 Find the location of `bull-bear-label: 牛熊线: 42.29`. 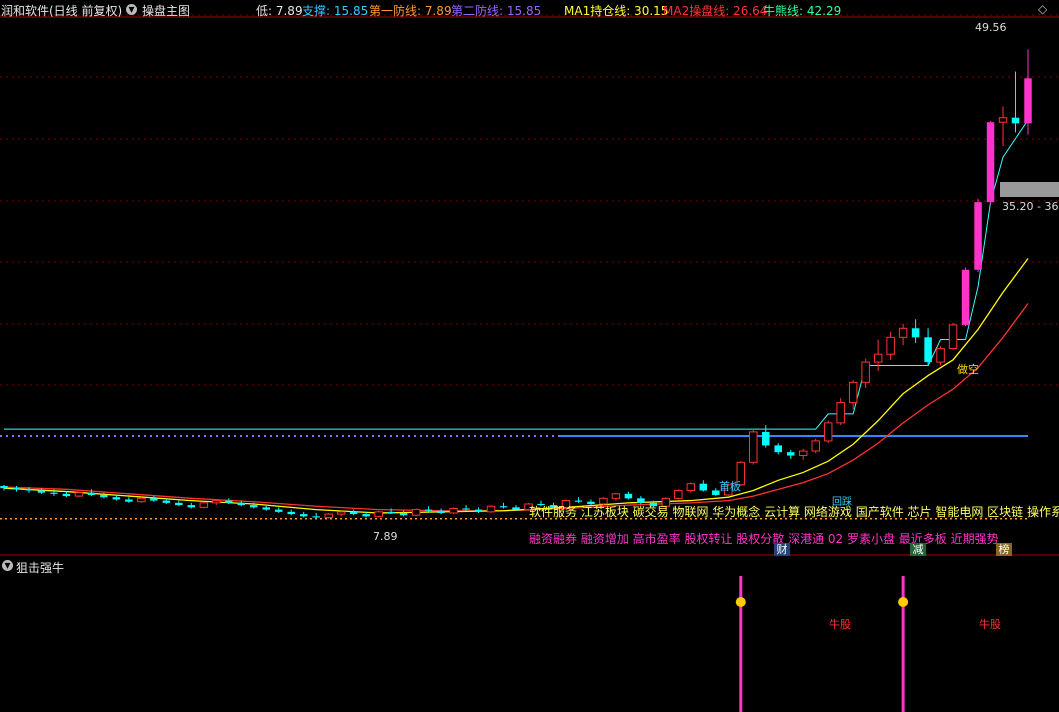

bull-bear-label: 牛熊线: 42.29 is located at coordinates (802, 11).